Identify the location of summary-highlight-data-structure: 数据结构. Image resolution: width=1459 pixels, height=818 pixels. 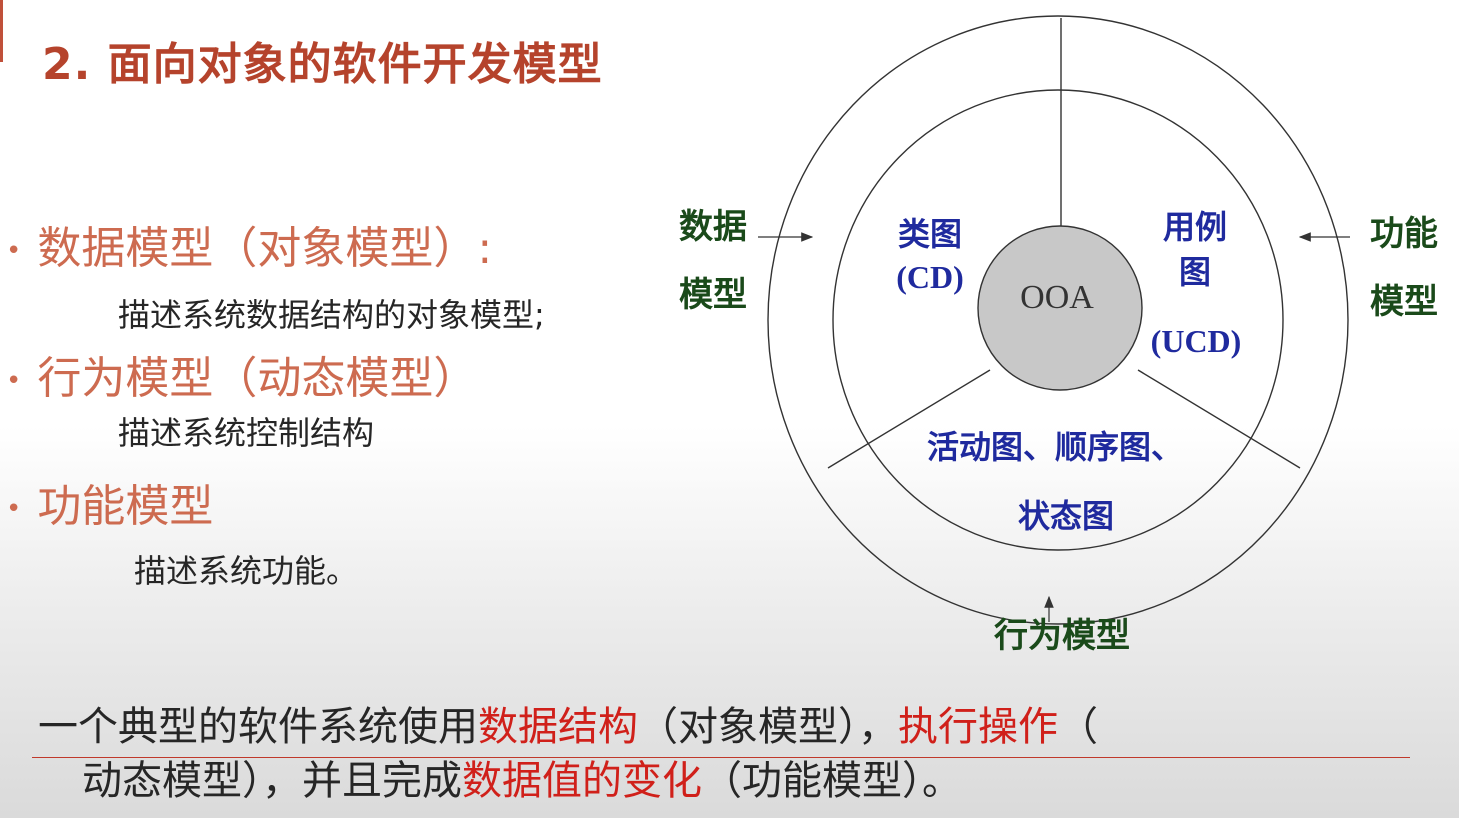
(558, 727).